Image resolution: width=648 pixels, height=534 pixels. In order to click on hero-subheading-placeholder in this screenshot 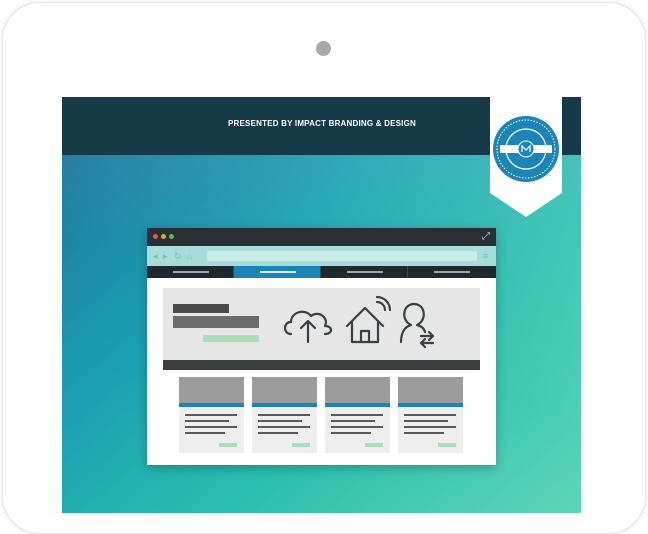, I will do `click(216, 322)`.